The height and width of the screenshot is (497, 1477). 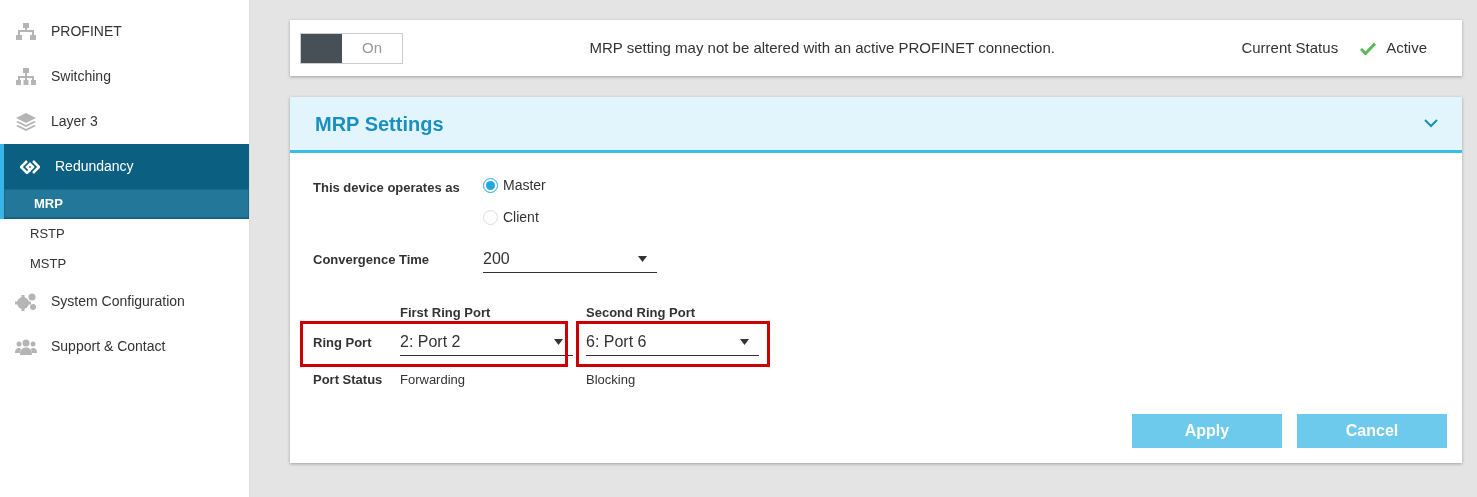 I want to click on sidebar-item: Redundancy, so click(x=124, y=166).